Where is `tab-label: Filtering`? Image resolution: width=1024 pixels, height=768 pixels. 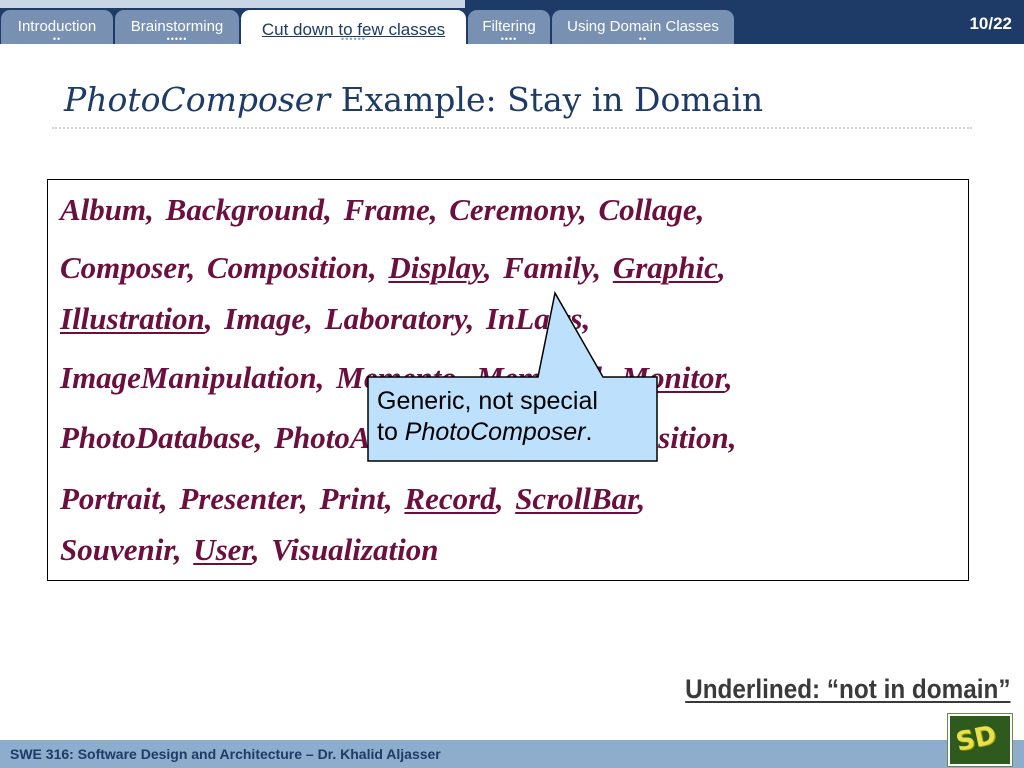 tab-label: Filtering is located at coordinates (509, 26).